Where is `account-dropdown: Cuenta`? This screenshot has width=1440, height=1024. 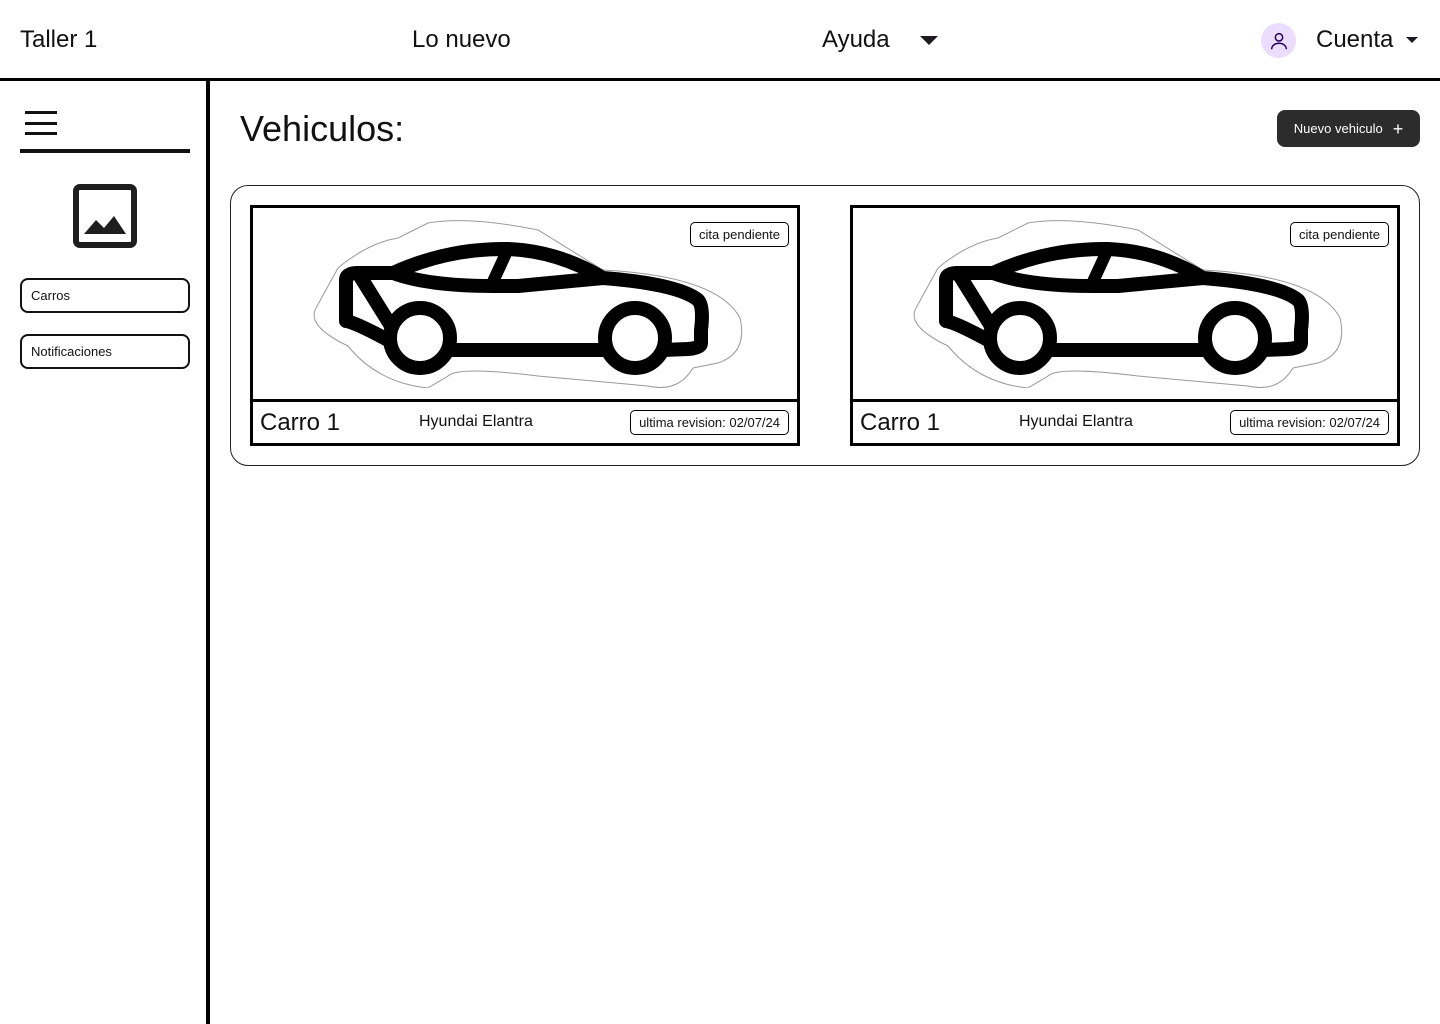
account-dropdown: Cuenta is located at coordinates (1367, 40).